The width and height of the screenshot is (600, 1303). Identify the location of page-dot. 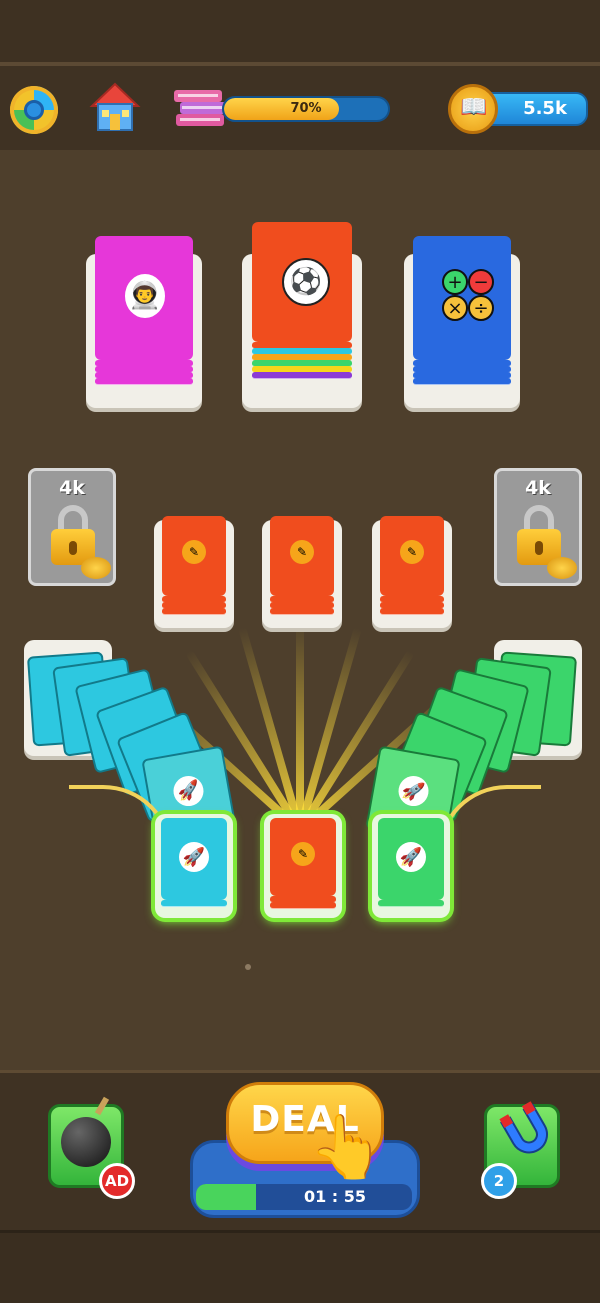
(248, 967).